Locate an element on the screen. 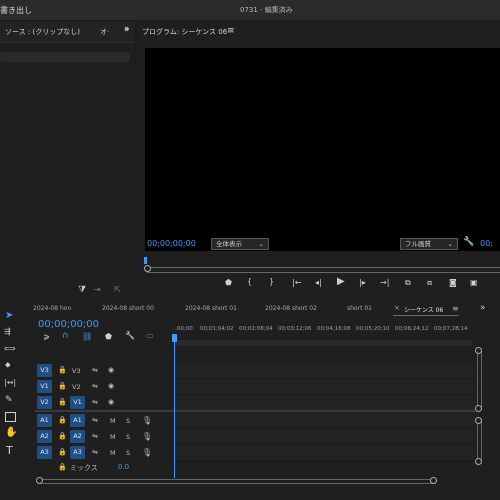 This screenshot has height=500, width=500. ripple-edit-tool-icon: ⟺ is located at coordinates (9, 348).